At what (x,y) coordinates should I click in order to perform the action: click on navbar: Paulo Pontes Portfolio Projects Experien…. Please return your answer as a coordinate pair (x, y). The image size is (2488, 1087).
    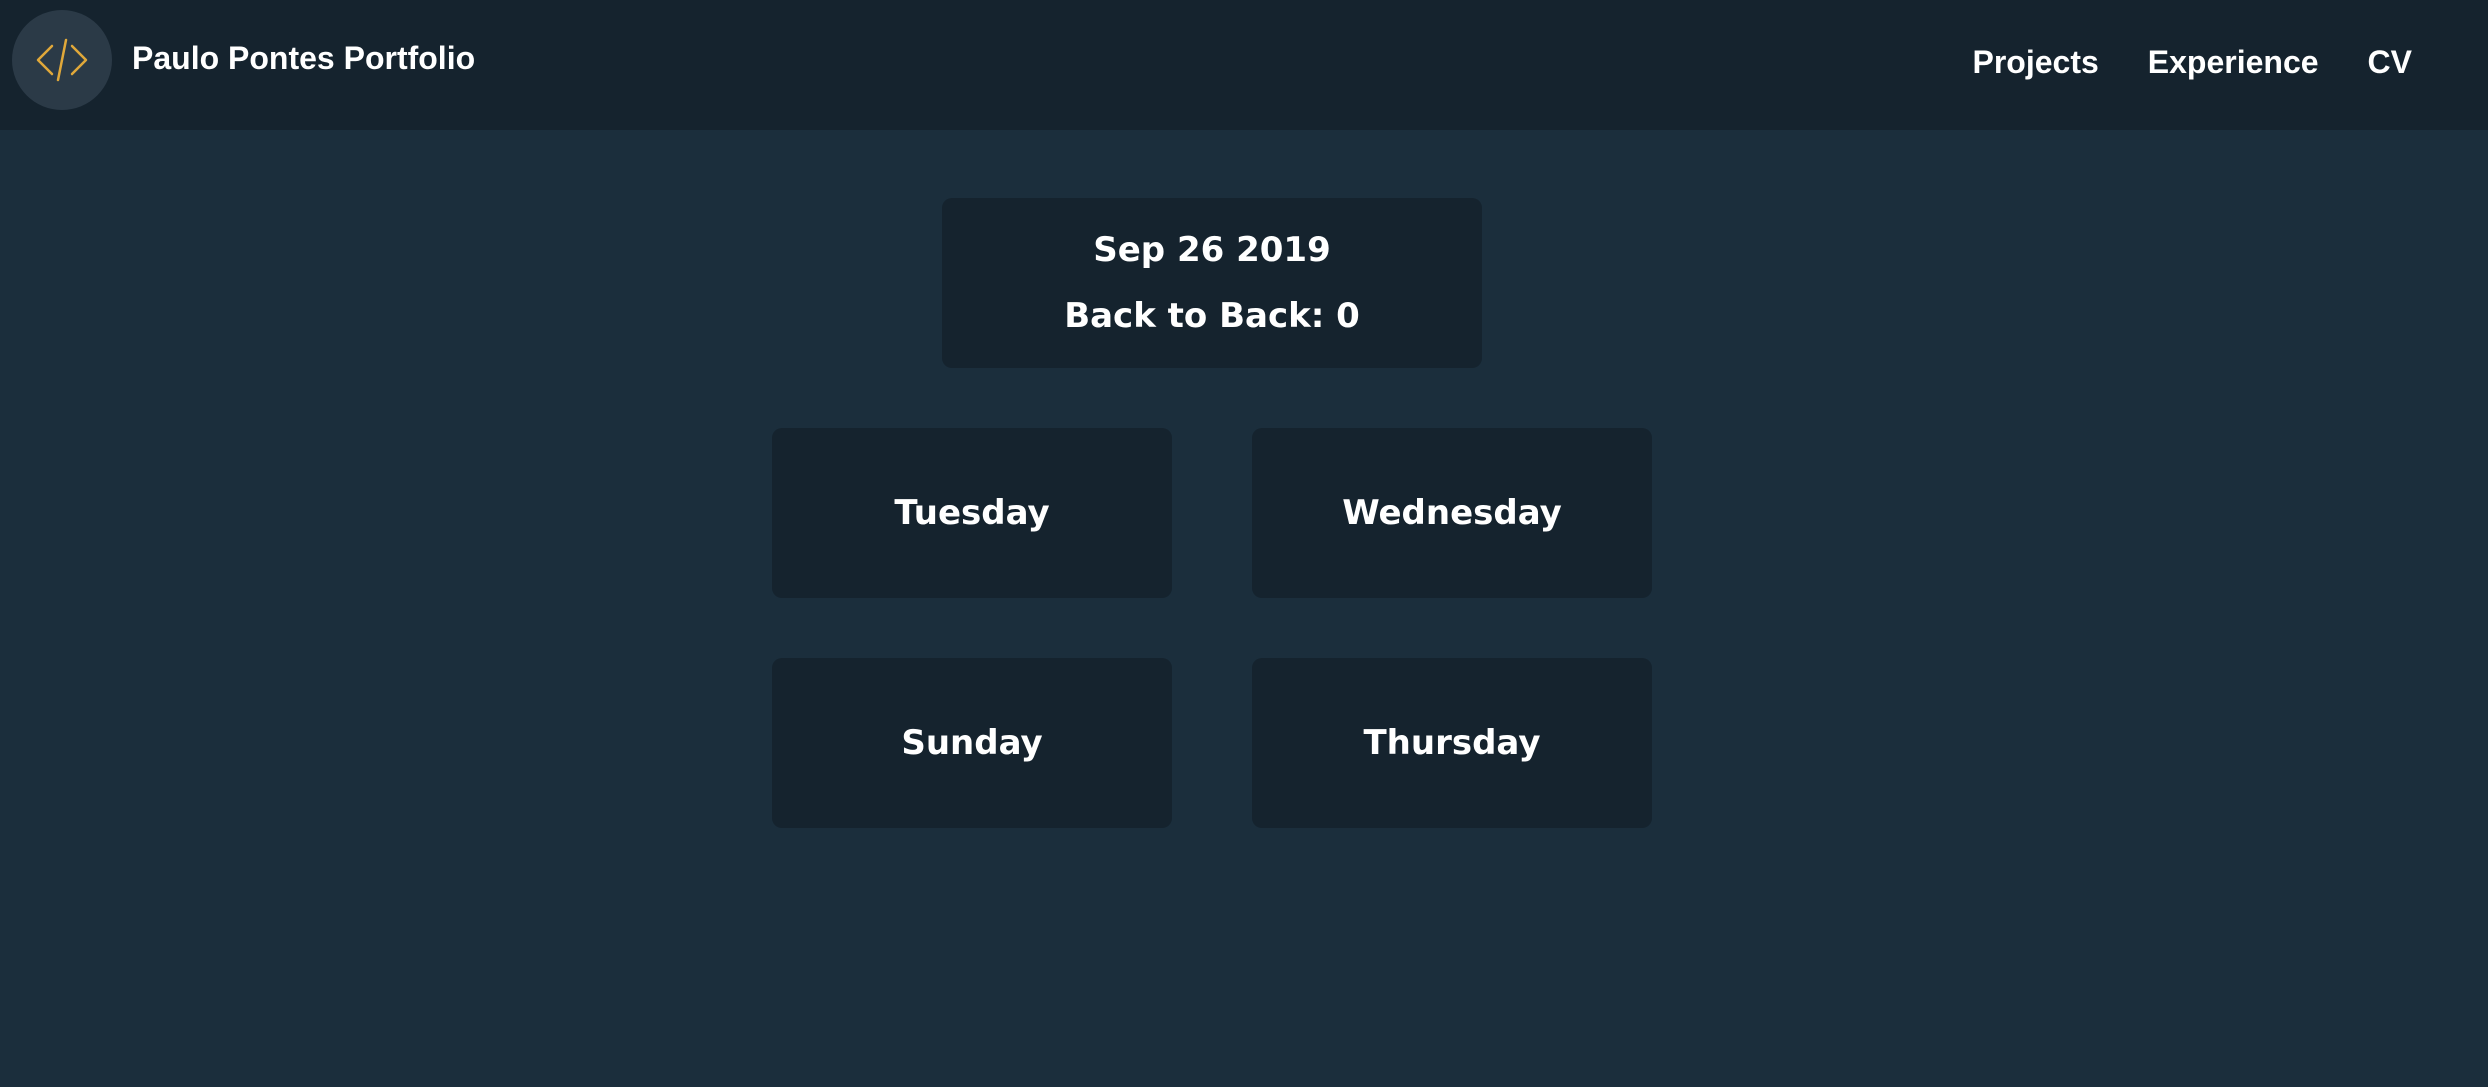
    Looking at the image, I should click on (1244, 65).